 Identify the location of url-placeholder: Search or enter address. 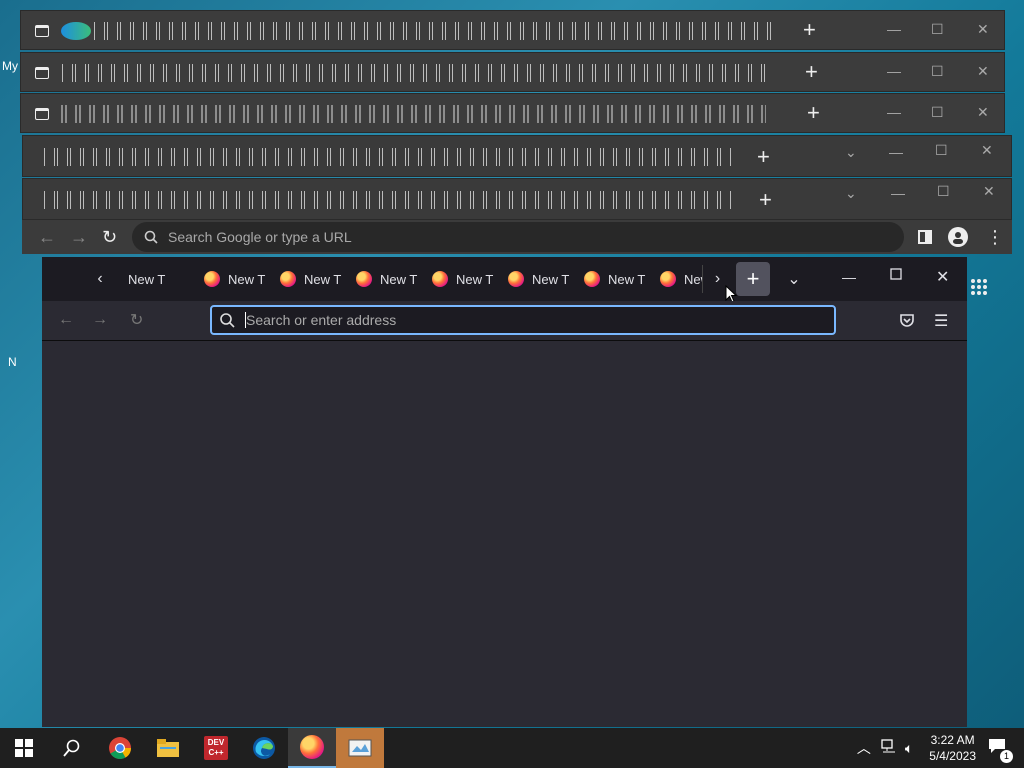
(321, 320).